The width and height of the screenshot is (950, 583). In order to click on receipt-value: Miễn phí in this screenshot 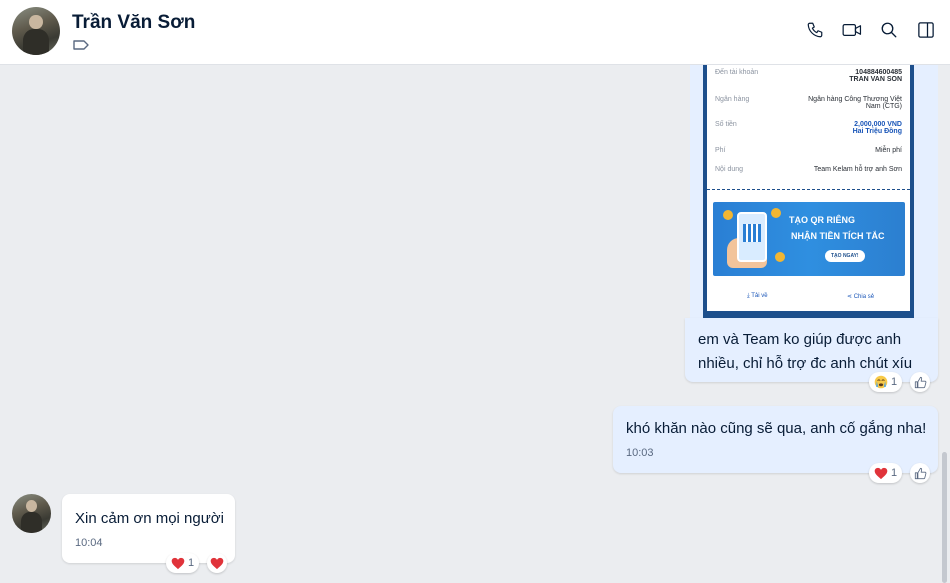, I will do `click(888, 150)`.